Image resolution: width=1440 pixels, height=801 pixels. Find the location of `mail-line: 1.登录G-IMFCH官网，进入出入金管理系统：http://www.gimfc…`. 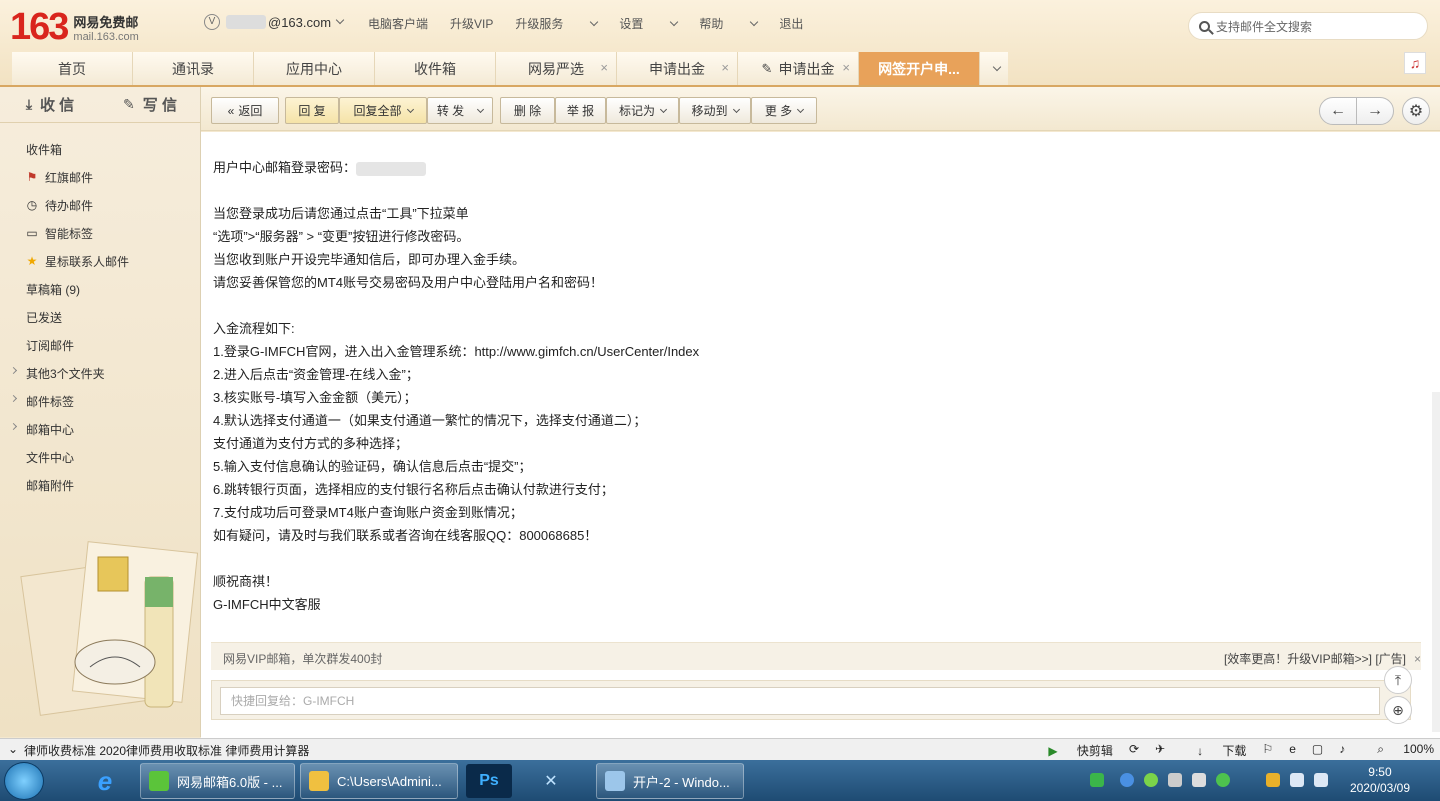

mail-line: 1.登录G-IMFCH官网，进入出入金管理系统：http://www.gimfc… is located at coordinates (456, 351).